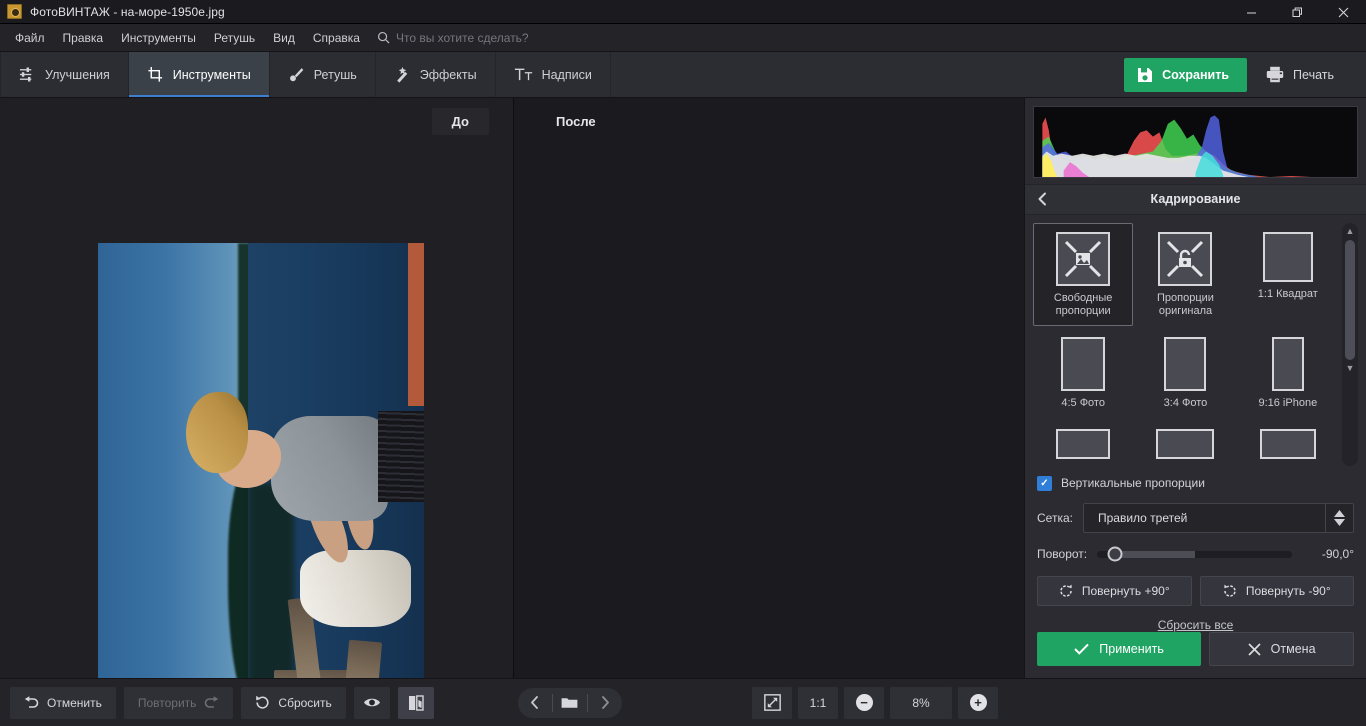  What do you see at coordinates (1313, 74) in the screenshot?
I see `print-button-label: Печать` at bounding box center [1313, 74].